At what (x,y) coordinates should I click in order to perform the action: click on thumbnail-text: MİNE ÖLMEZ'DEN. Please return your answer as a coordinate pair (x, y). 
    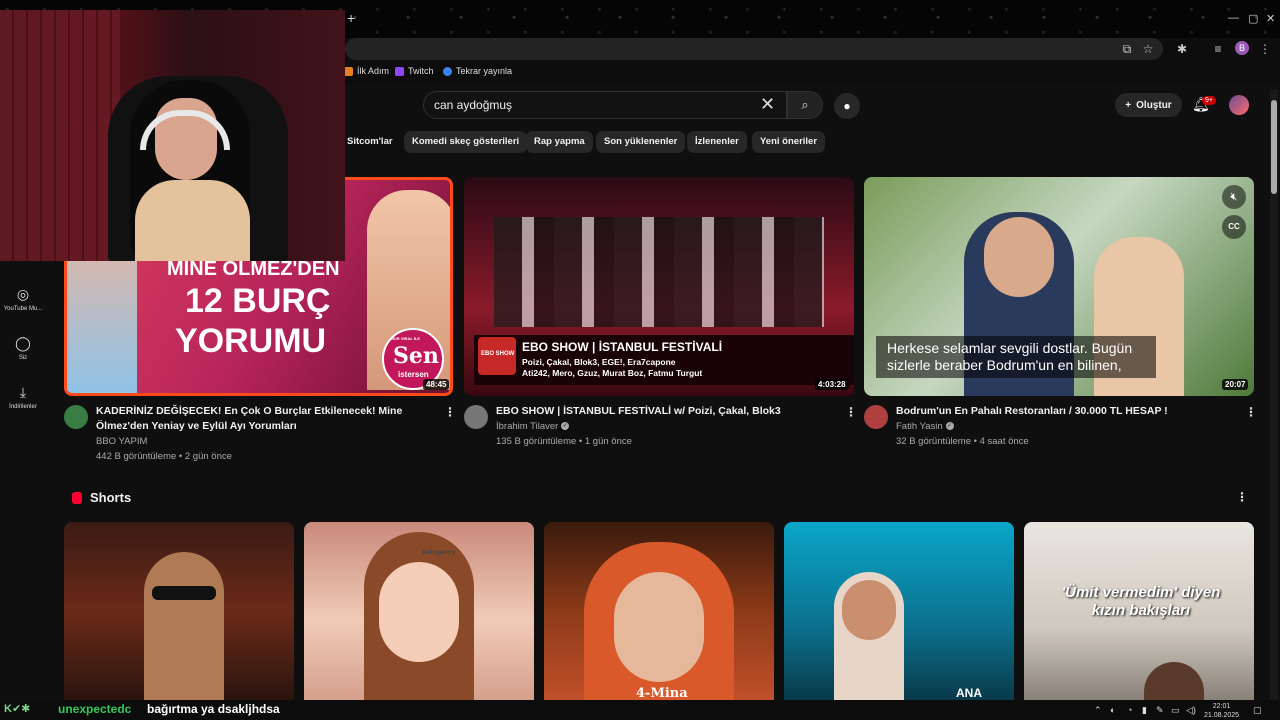
    Looking at the image, I should click on (253, 269).